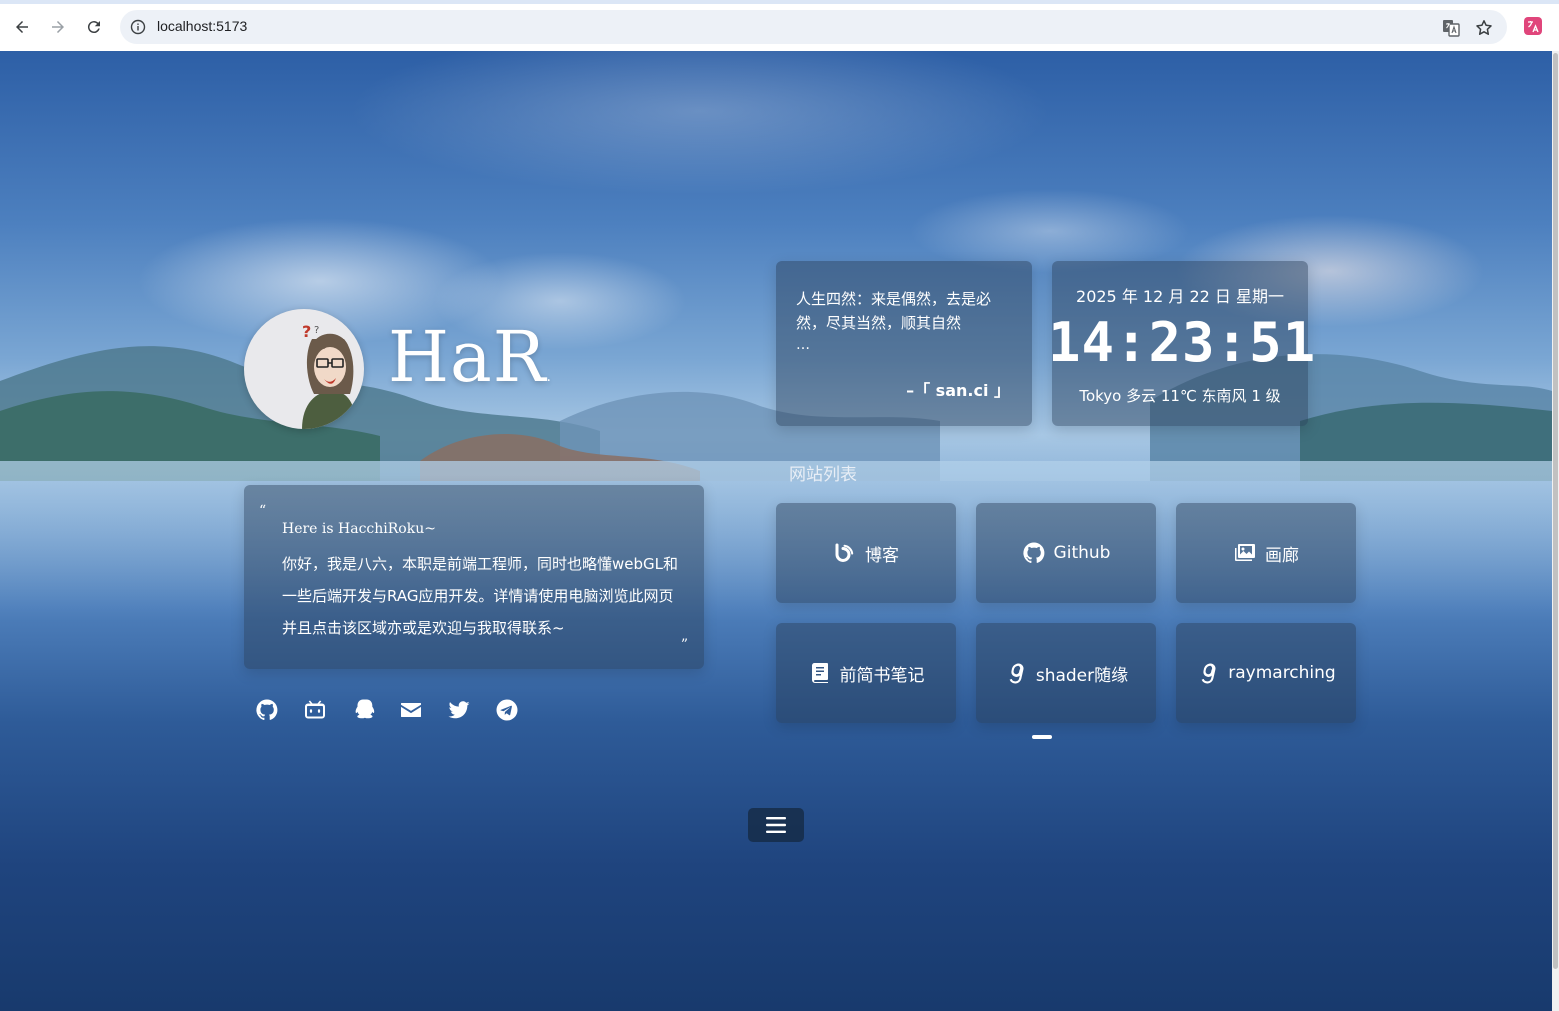 Image resolution: width=1559 pixels, height=1011 pixels. I want to click on site-tile-jianshu-notes: 前简书笔记, so click(866, 673).